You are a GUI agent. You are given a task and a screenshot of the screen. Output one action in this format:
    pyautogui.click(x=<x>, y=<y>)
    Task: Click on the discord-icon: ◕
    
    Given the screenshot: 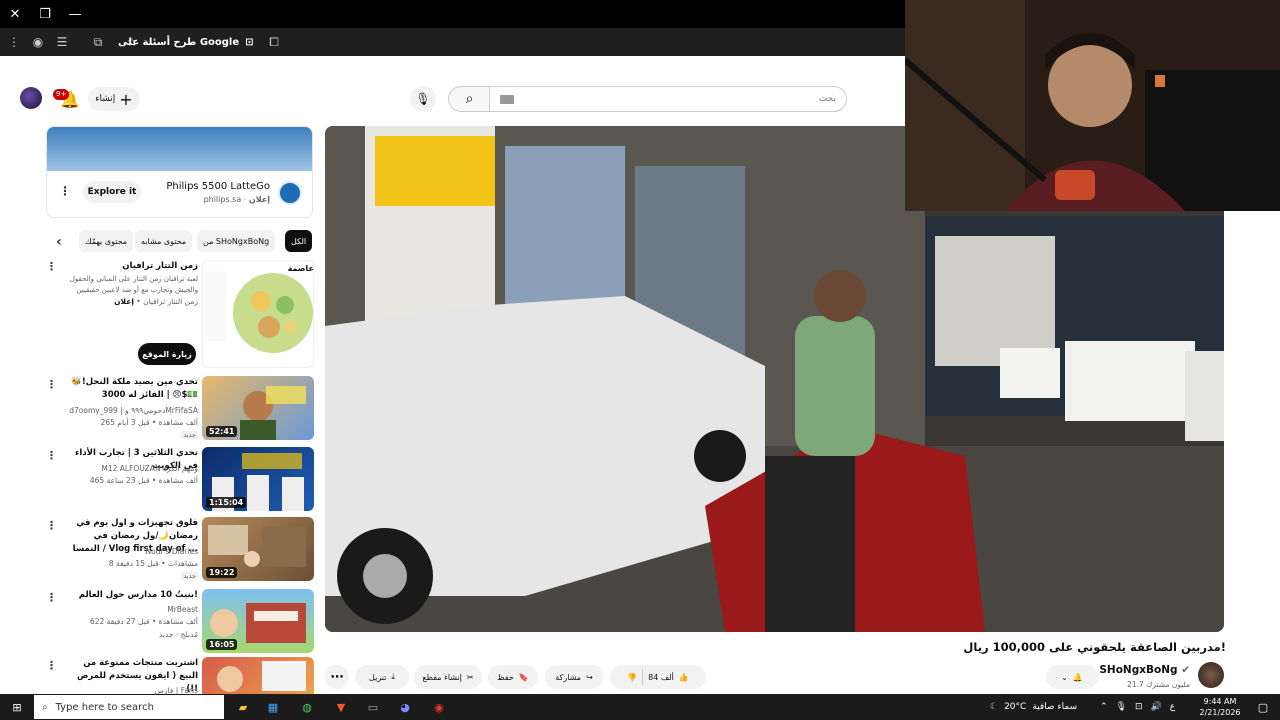 What is the action you would take?
    pyautogui.click(x=405, y=707)
    